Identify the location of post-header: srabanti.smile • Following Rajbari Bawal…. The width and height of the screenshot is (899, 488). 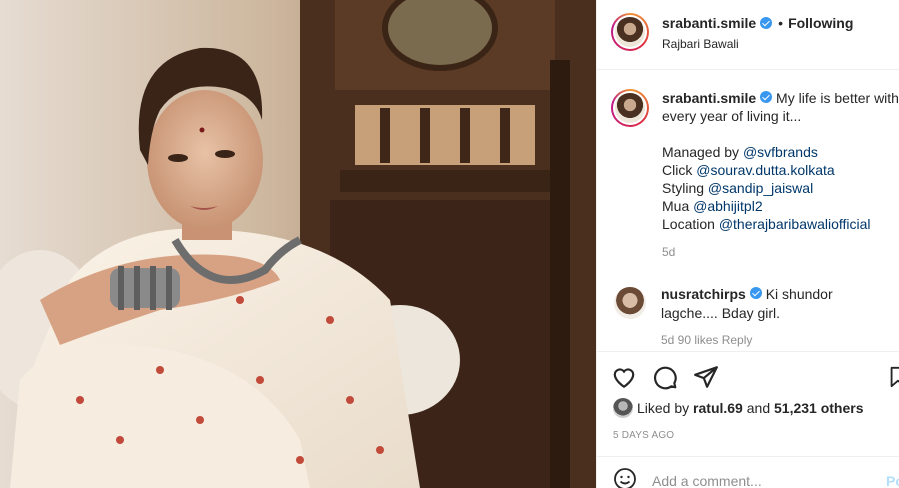
(748, 35).